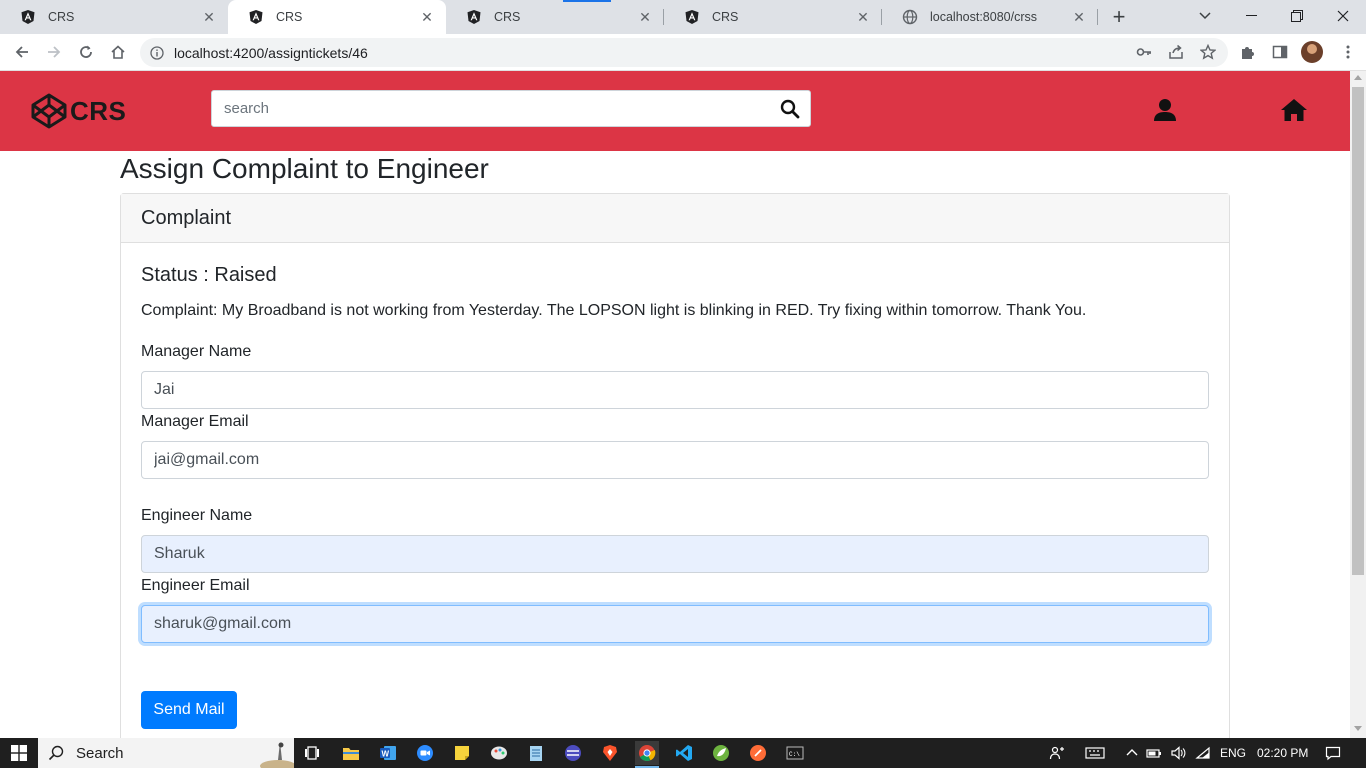 The image size is (1366, 768). I want to click on search-input, so click(492, 108).